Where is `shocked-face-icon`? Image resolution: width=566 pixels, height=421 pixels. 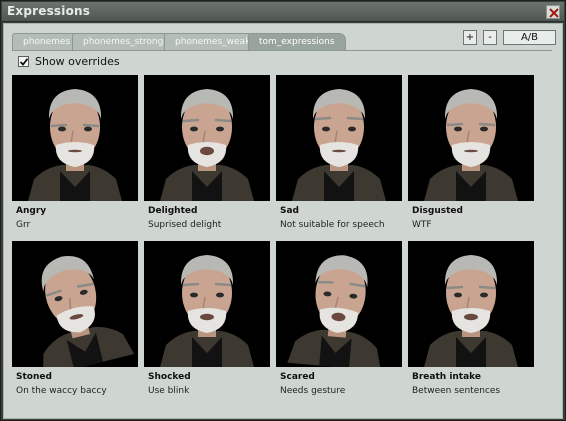
shocked-face-icon is located at coordinates (207, 304).